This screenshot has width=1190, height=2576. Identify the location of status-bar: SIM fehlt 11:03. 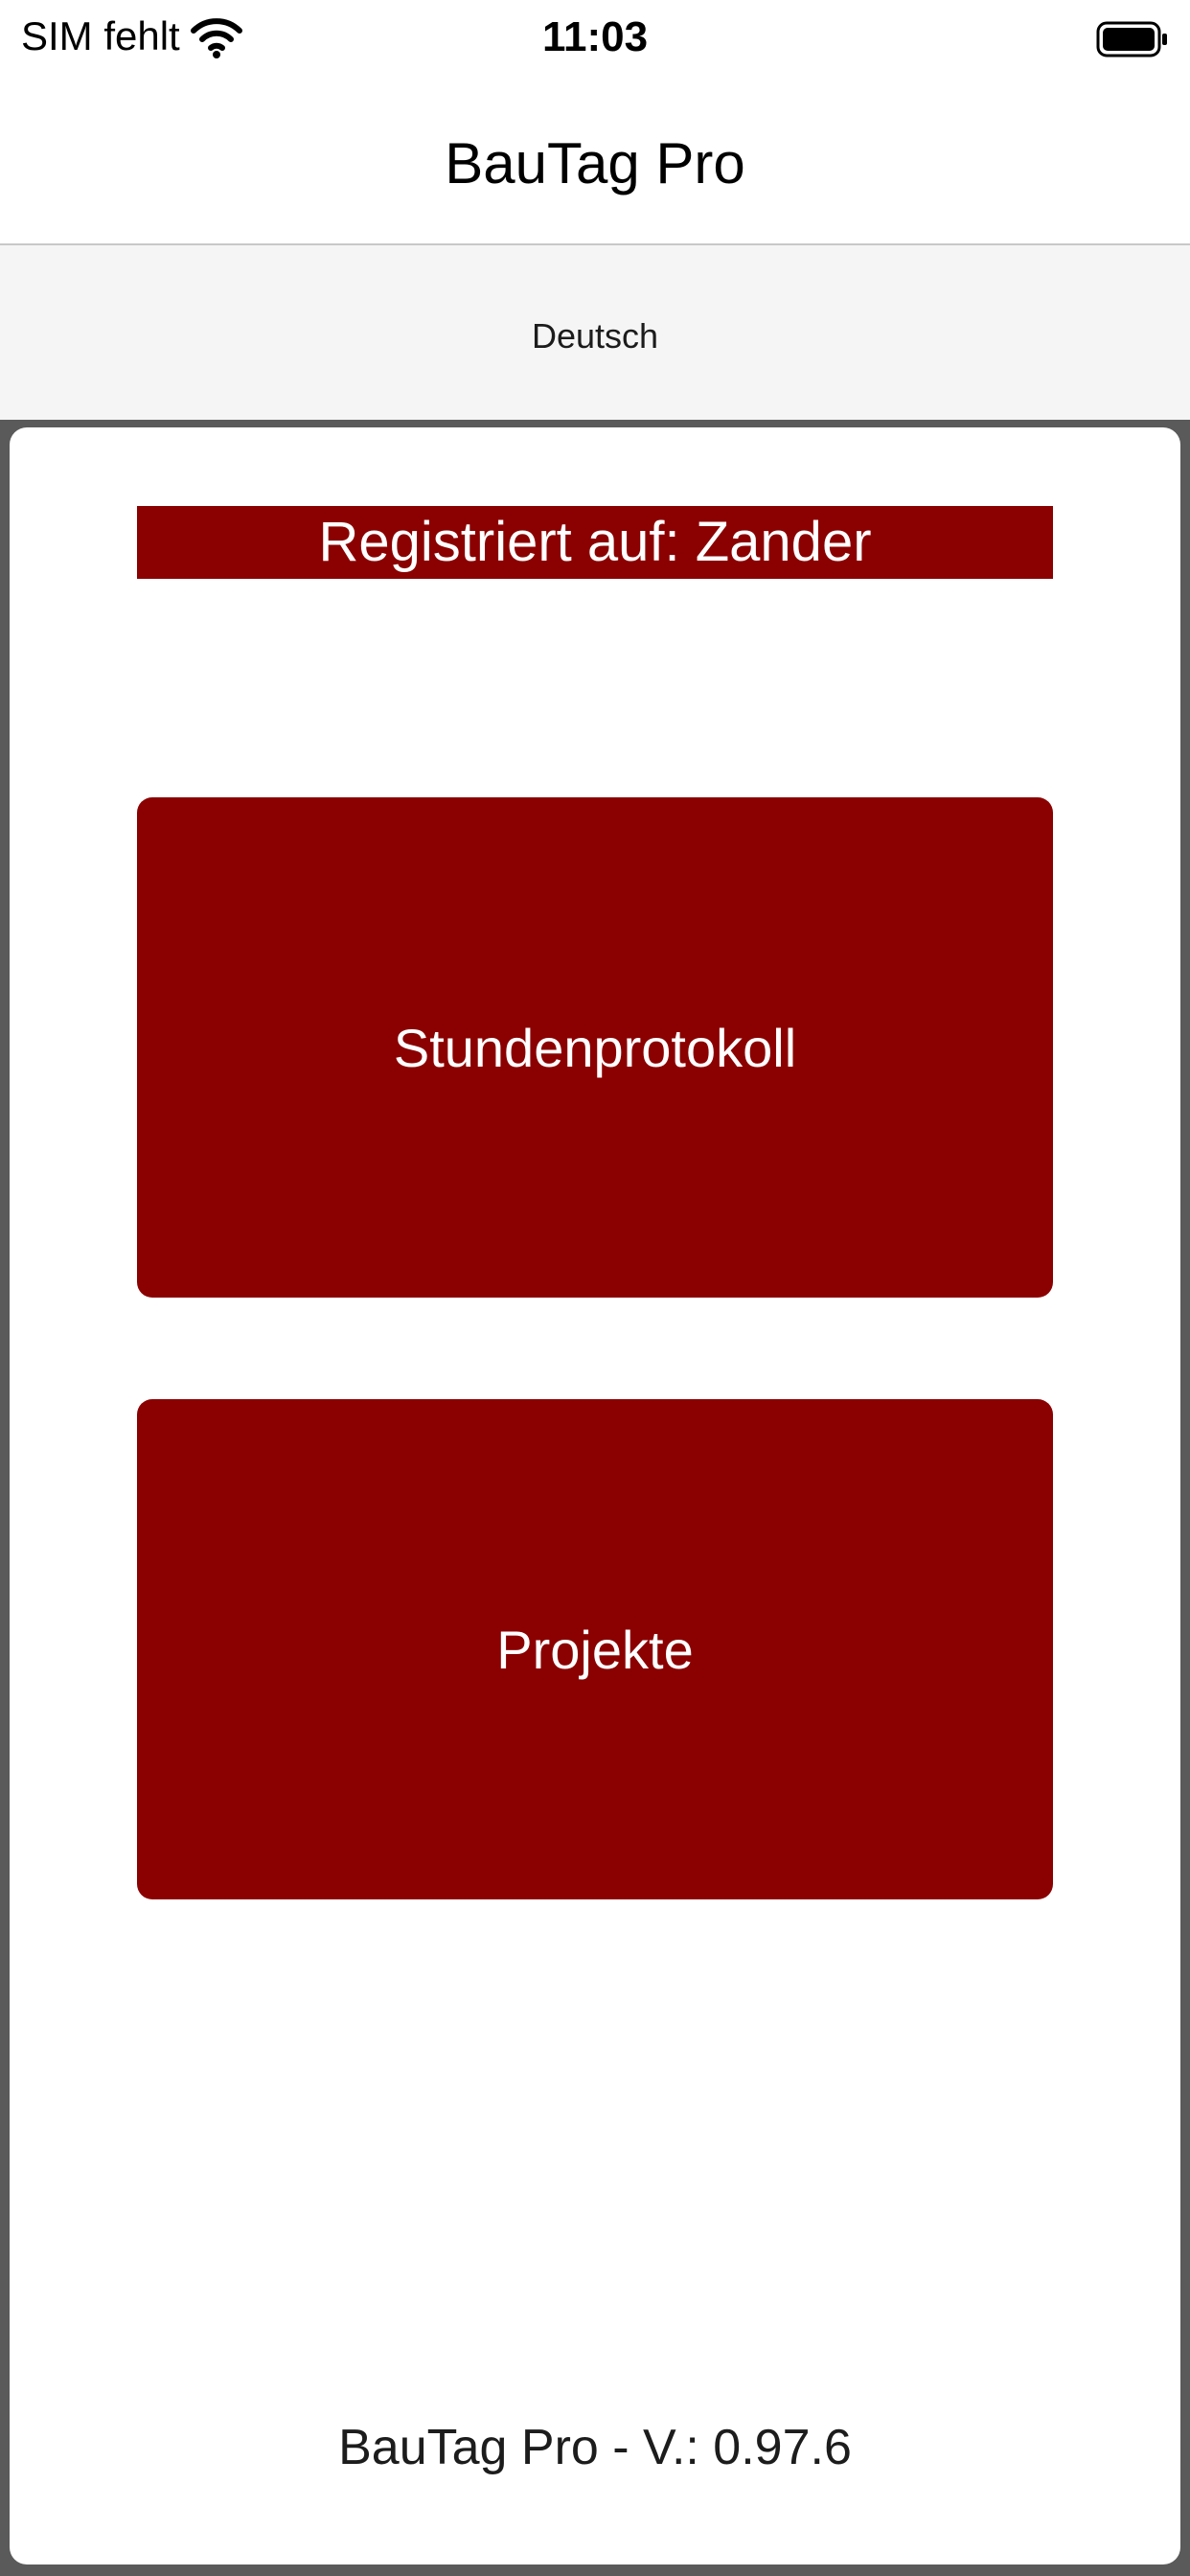
(595, 40).